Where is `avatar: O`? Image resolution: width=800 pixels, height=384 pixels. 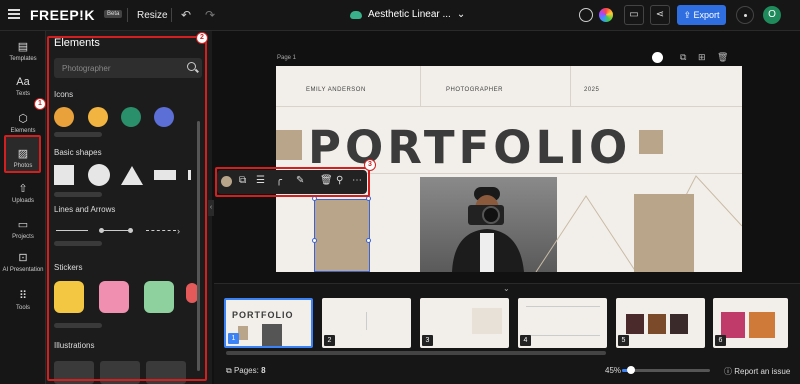
avatar: O is located at coordinates (772, 15).